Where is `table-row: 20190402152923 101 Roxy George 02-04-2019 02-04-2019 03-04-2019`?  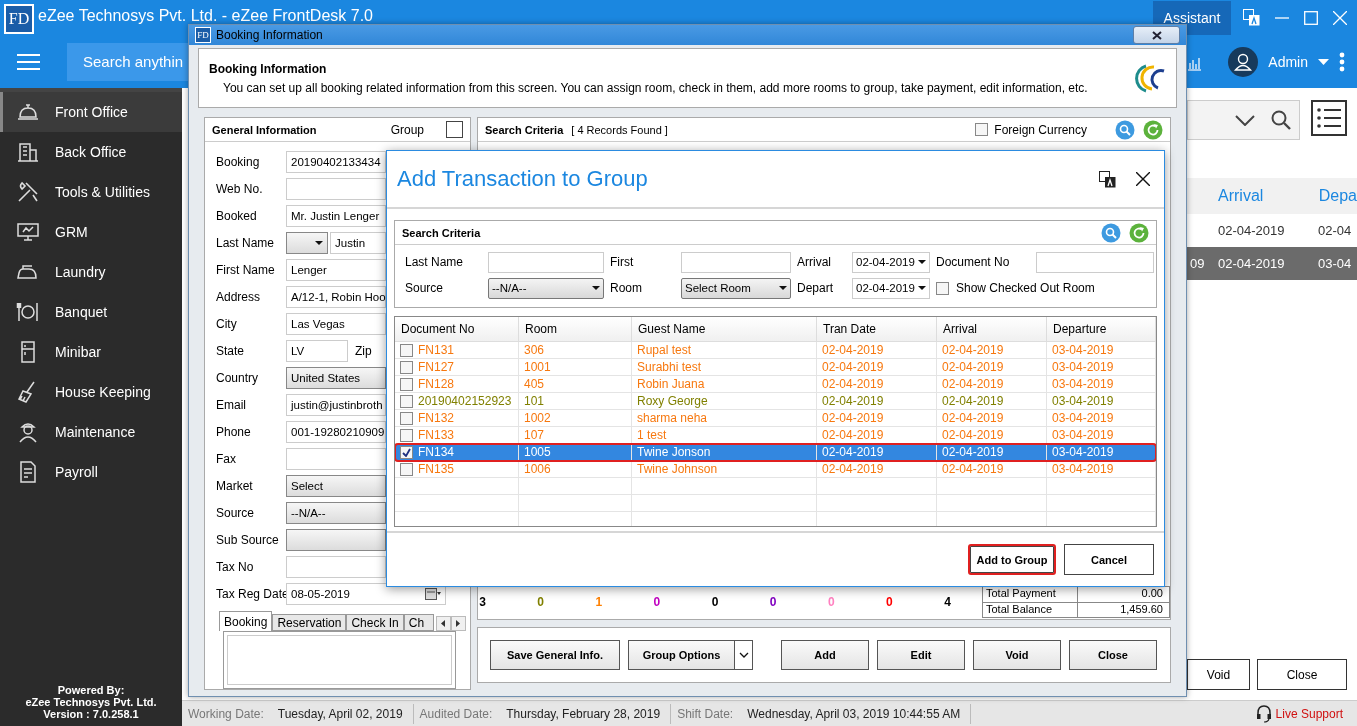 table-row: 20190402152923 101 Roxy George 02-04-2019 02-04-2019 03-04-2019 is located at coordinates (775, 401).